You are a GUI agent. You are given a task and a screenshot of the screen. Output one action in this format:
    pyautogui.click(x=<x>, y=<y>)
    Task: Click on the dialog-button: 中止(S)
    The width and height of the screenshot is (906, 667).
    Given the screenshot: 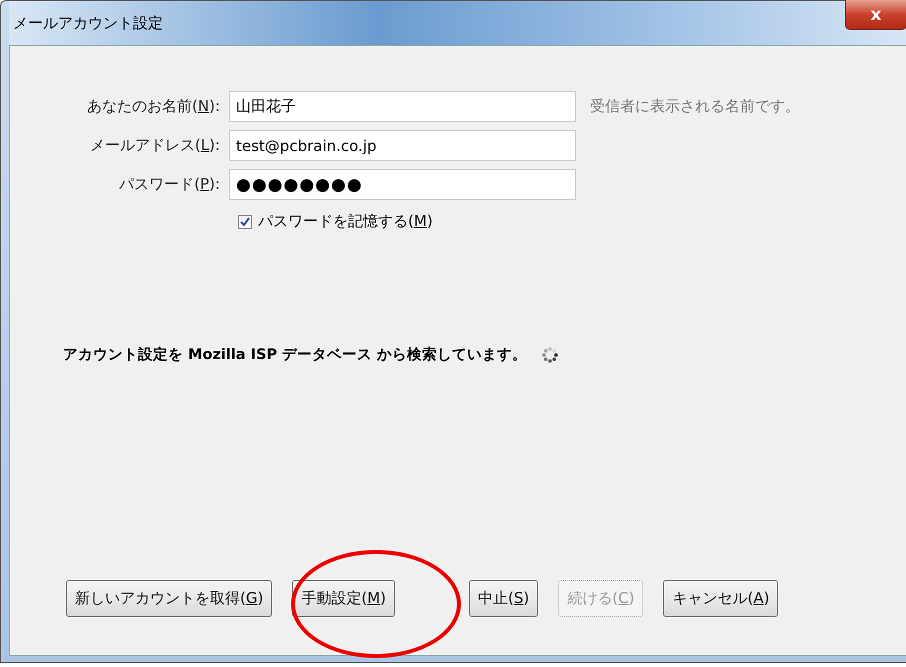 What is the action you would take?
    pyautogui.click(x=503, y=598)
    